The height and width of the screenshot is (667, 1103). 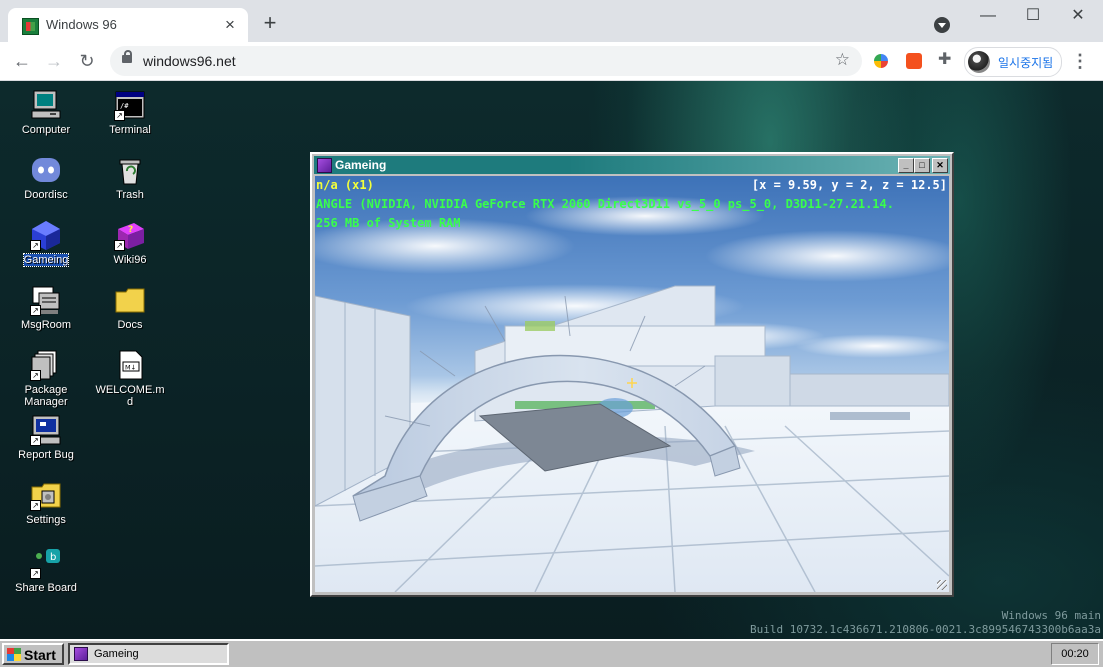 I want to click on desktop-icon-label: Share Board, so click(x=46, y=588).